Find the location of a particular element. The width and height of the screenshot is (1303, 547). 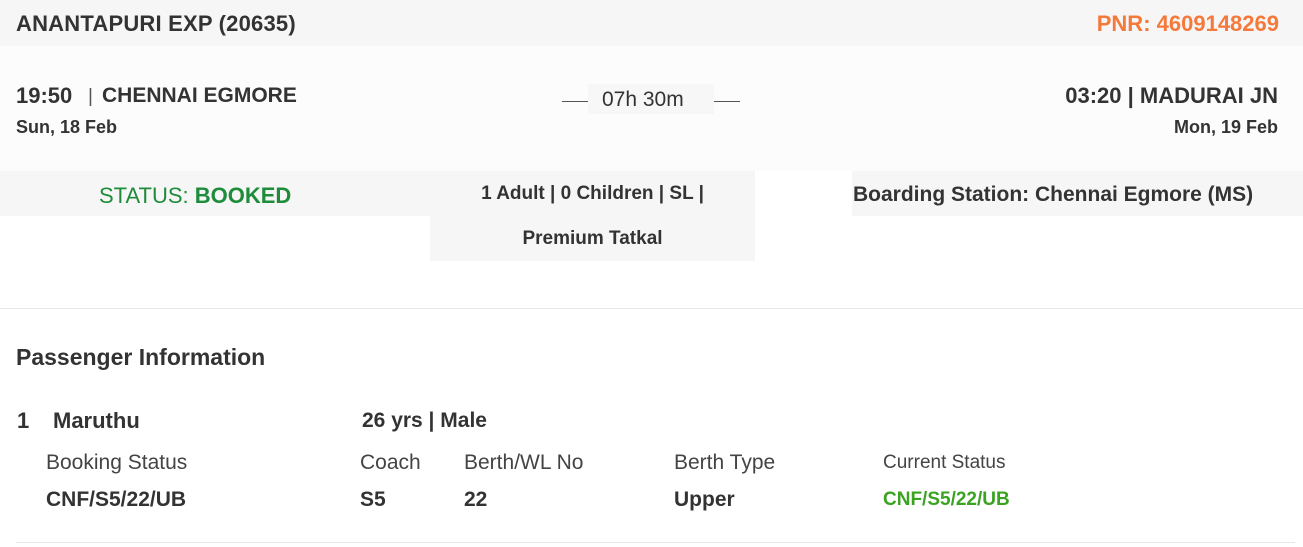

berth-value: 22 is located at coordinates (476, 499).